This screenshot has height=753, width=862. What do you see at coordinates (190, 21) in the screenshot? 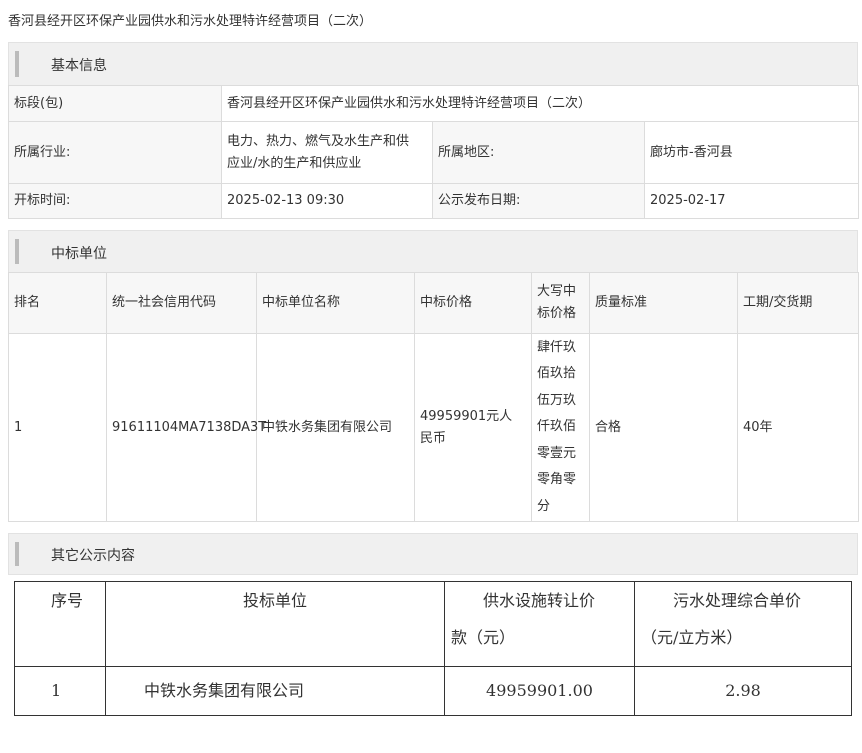
I see `page-title: 香河县经开区环保产业园供水和污水处理特许经营项目（二次）` at bounding box center [190, 21].